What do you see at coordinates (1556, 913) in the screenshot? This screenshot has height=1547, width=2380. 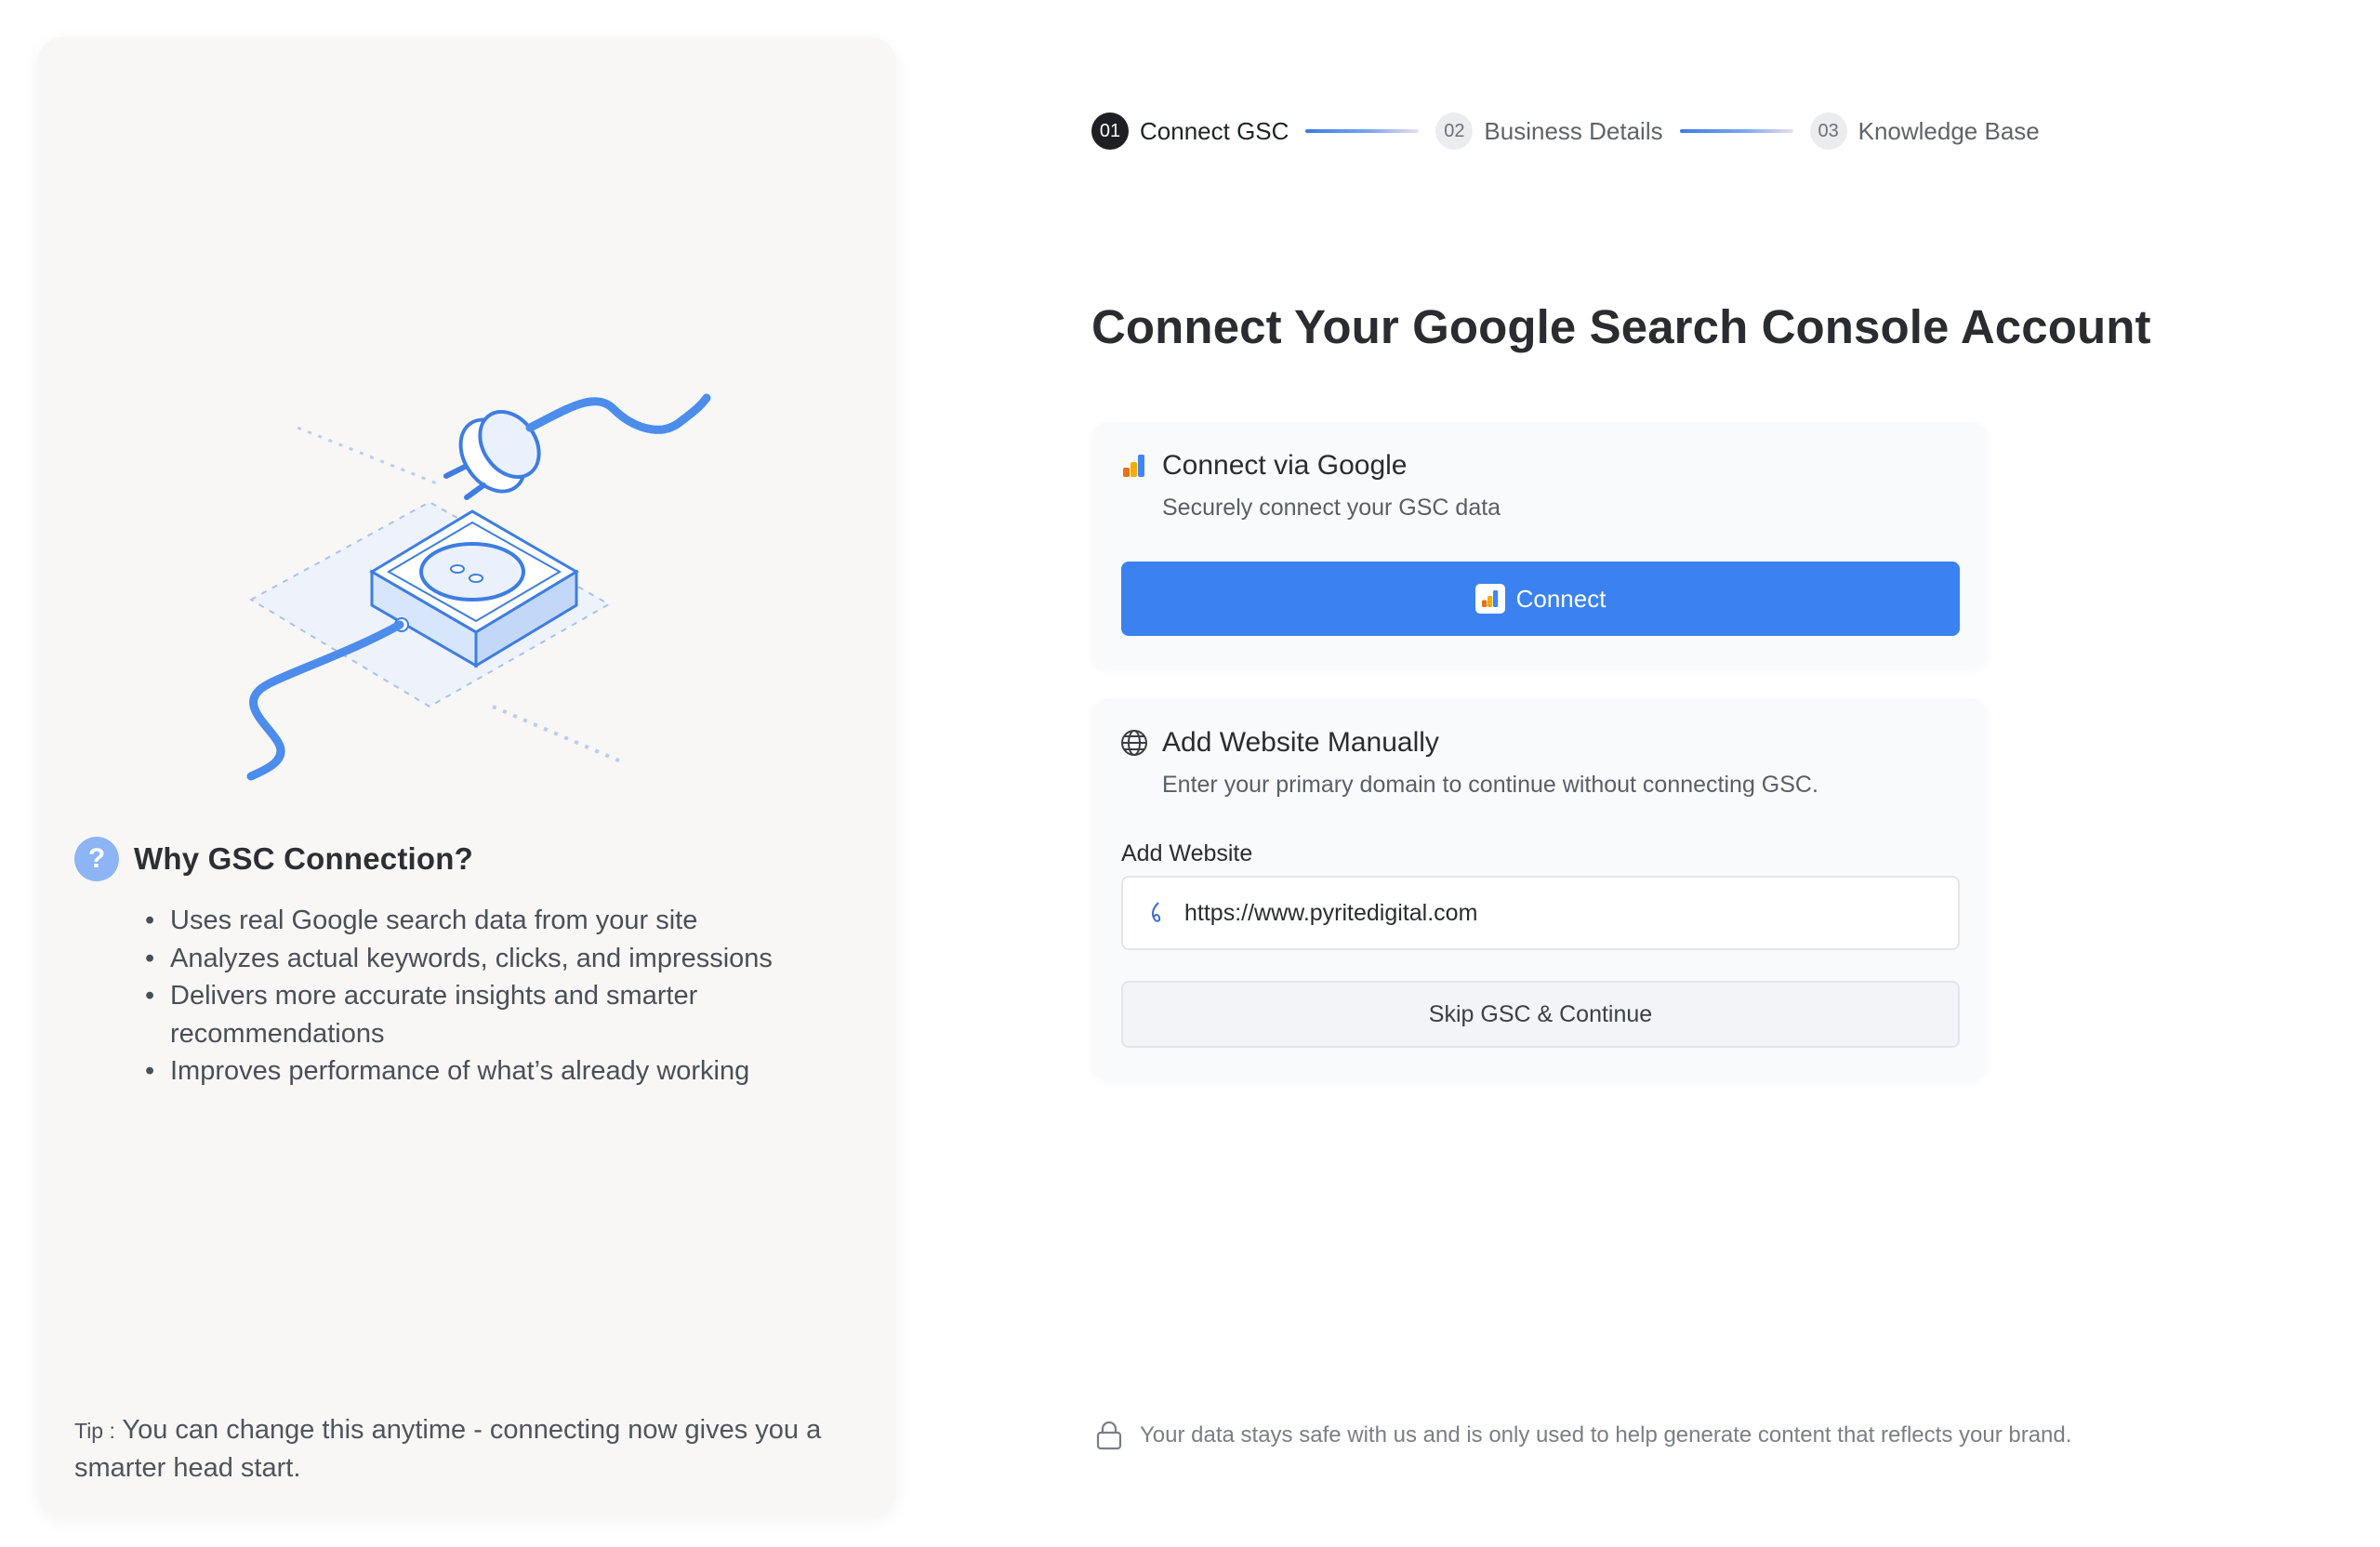 I see `website-input` at bounding box center [1556, 913].